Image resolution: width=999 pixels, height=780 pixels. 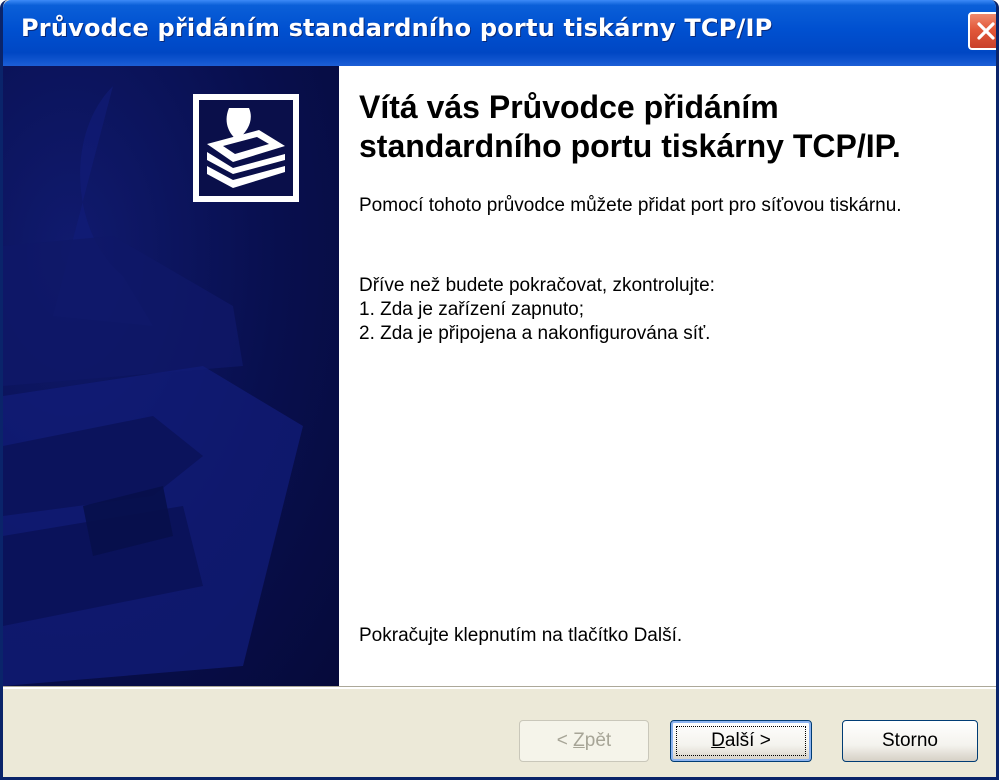 I want to click on cancel-button: Storno, so click(x=910, y=741).